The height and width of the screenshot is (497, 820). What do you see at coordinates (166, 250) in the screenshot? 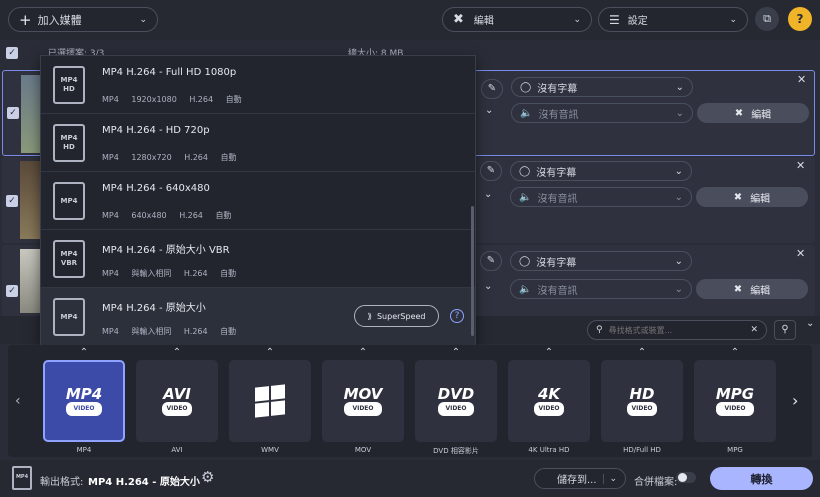
I see `preset-title: MP4 H.264 - 原始大小 VBR` at bounding box center [166, 250].